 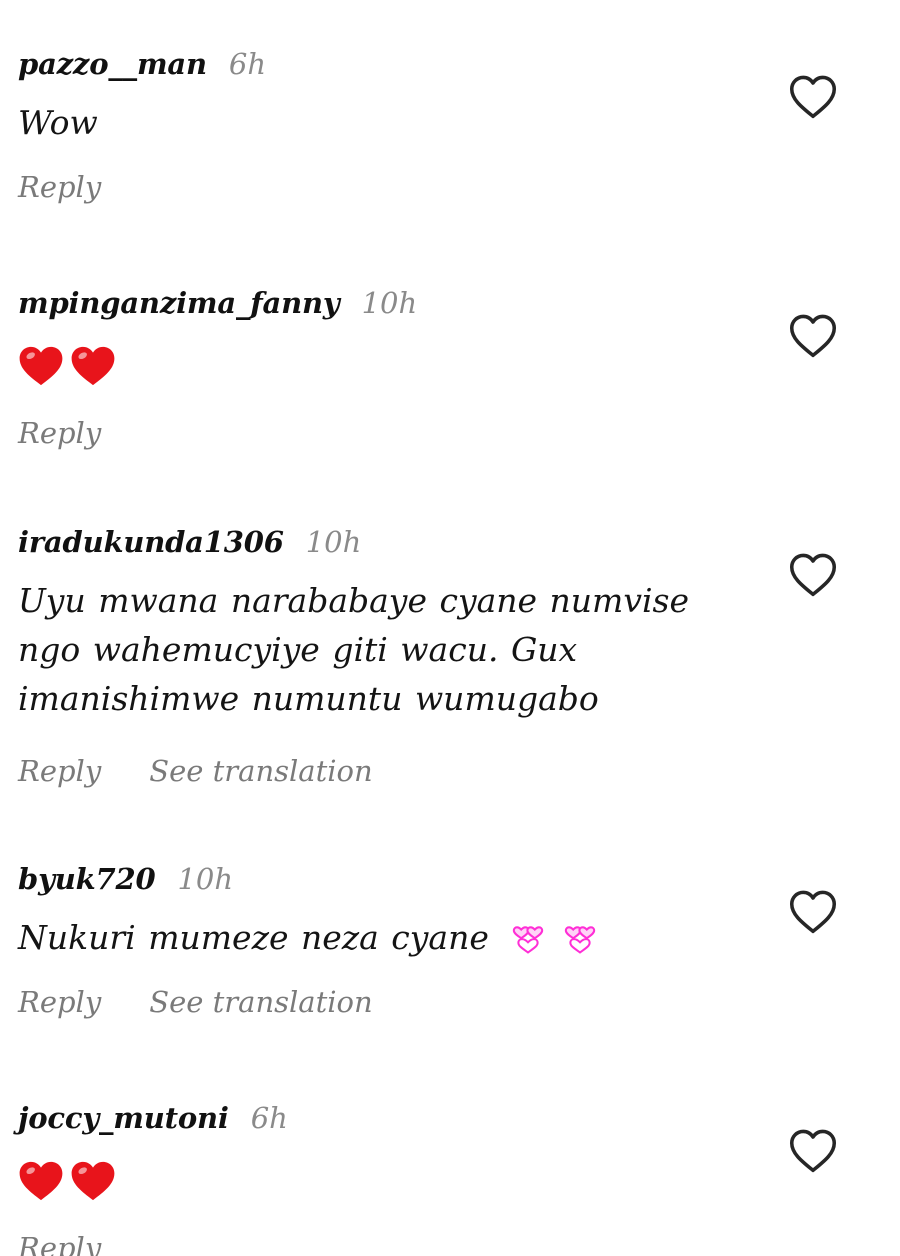 I want to click on comment-text: Wow, so click(x=58, y=122).